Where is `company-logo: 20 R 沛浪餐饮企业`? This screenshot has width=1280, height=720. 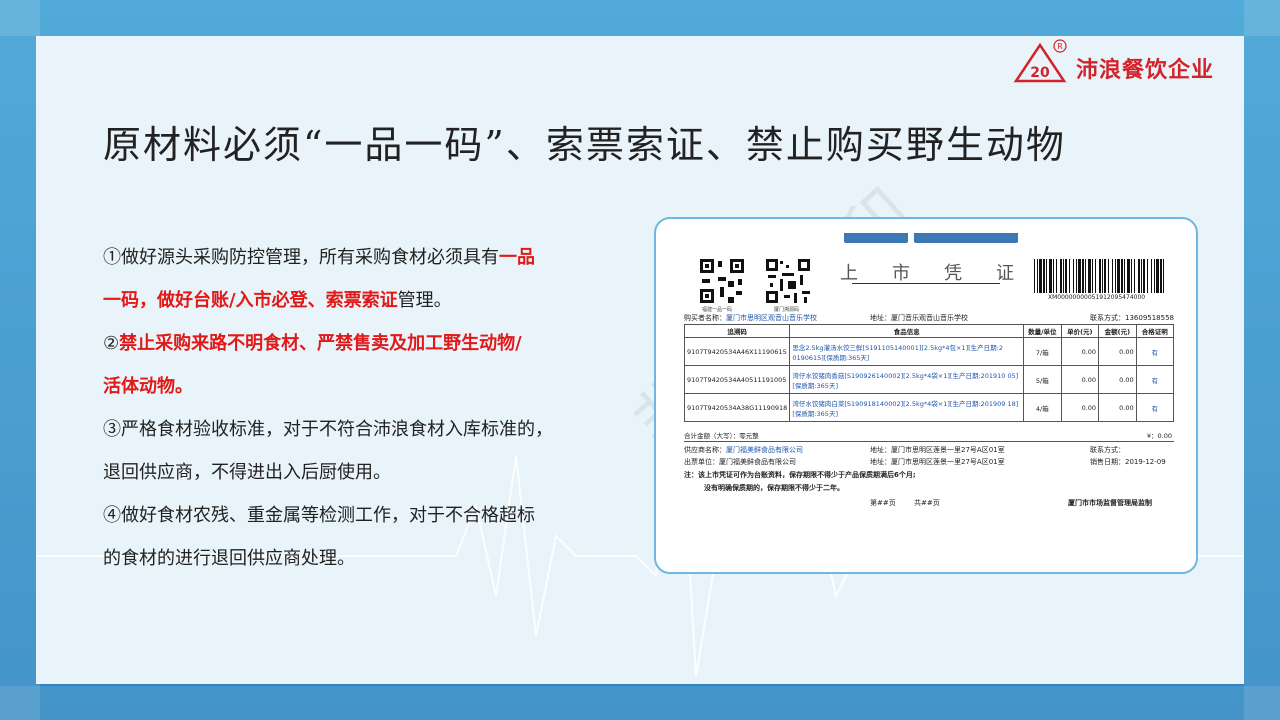 company-logo: 20 R 沛浪餐饮企业 is located at coordinates (1113, 61).